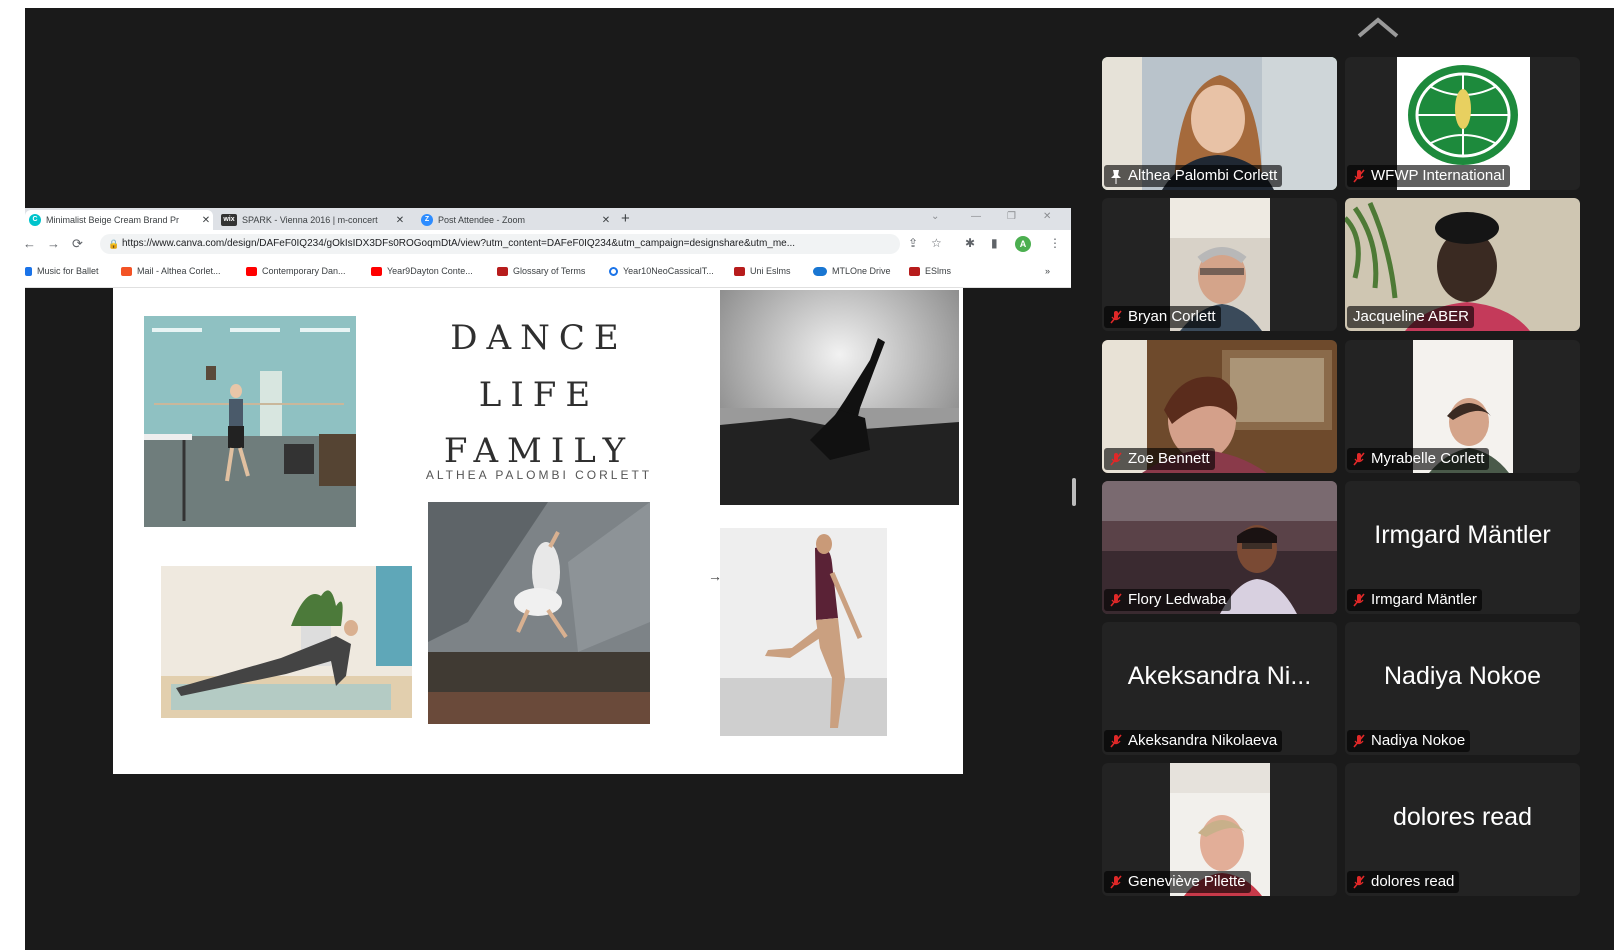  I want to click on studio-dance-photo, so click(250, 421).